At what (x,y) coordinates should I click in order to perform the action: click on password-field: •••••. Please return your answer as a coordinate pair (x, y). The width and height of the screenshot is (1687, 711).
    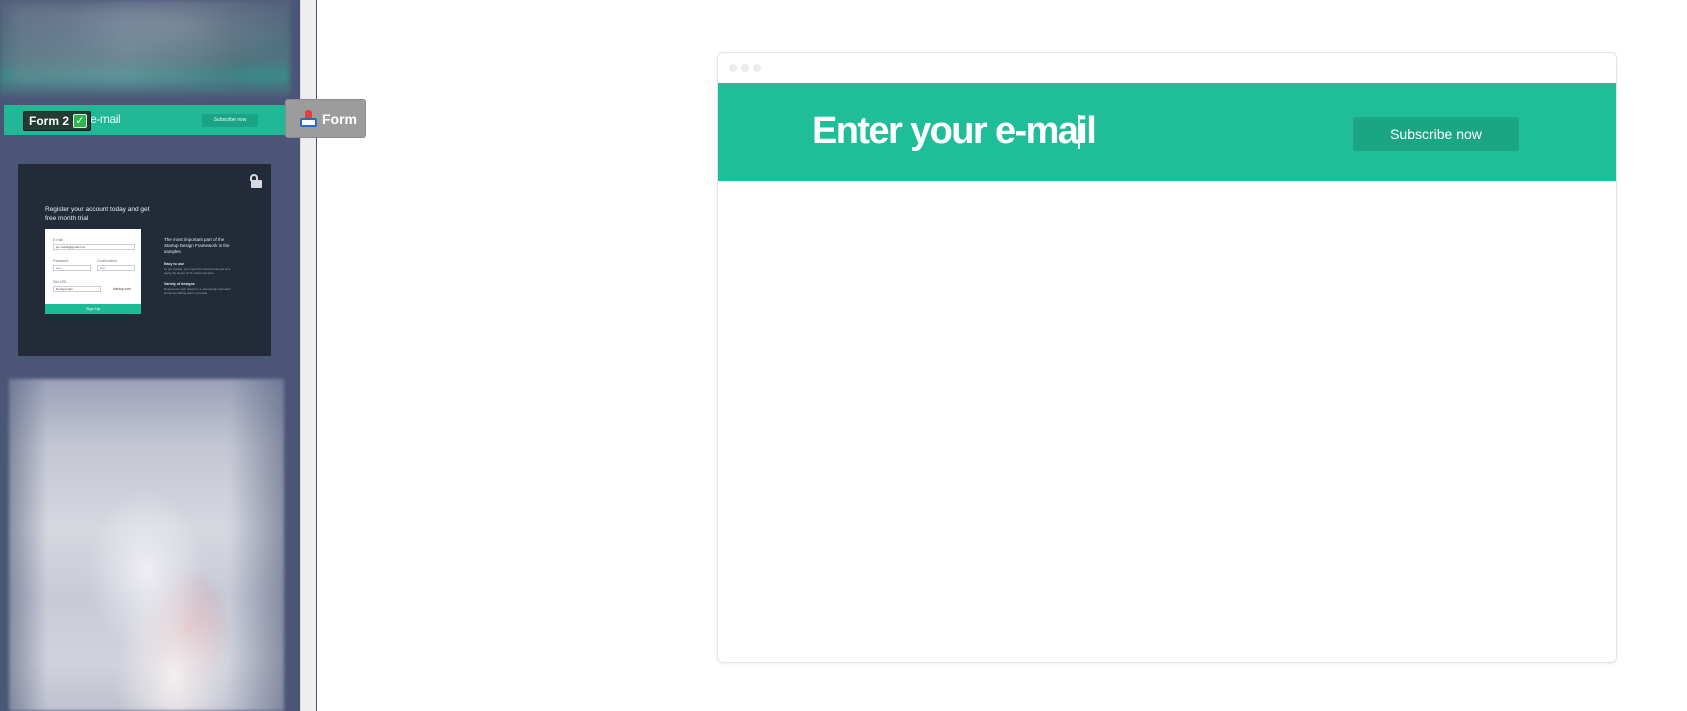
    Looking at the image, I should click on (72, 268).